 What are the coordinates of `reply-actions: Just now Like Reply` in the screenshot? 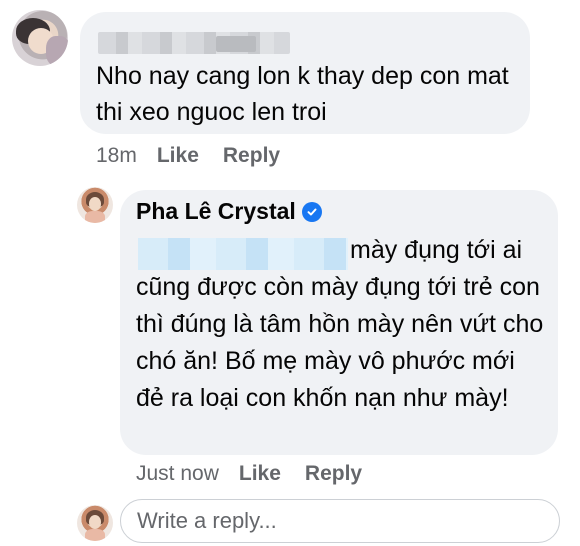 It's located at (261, 474).